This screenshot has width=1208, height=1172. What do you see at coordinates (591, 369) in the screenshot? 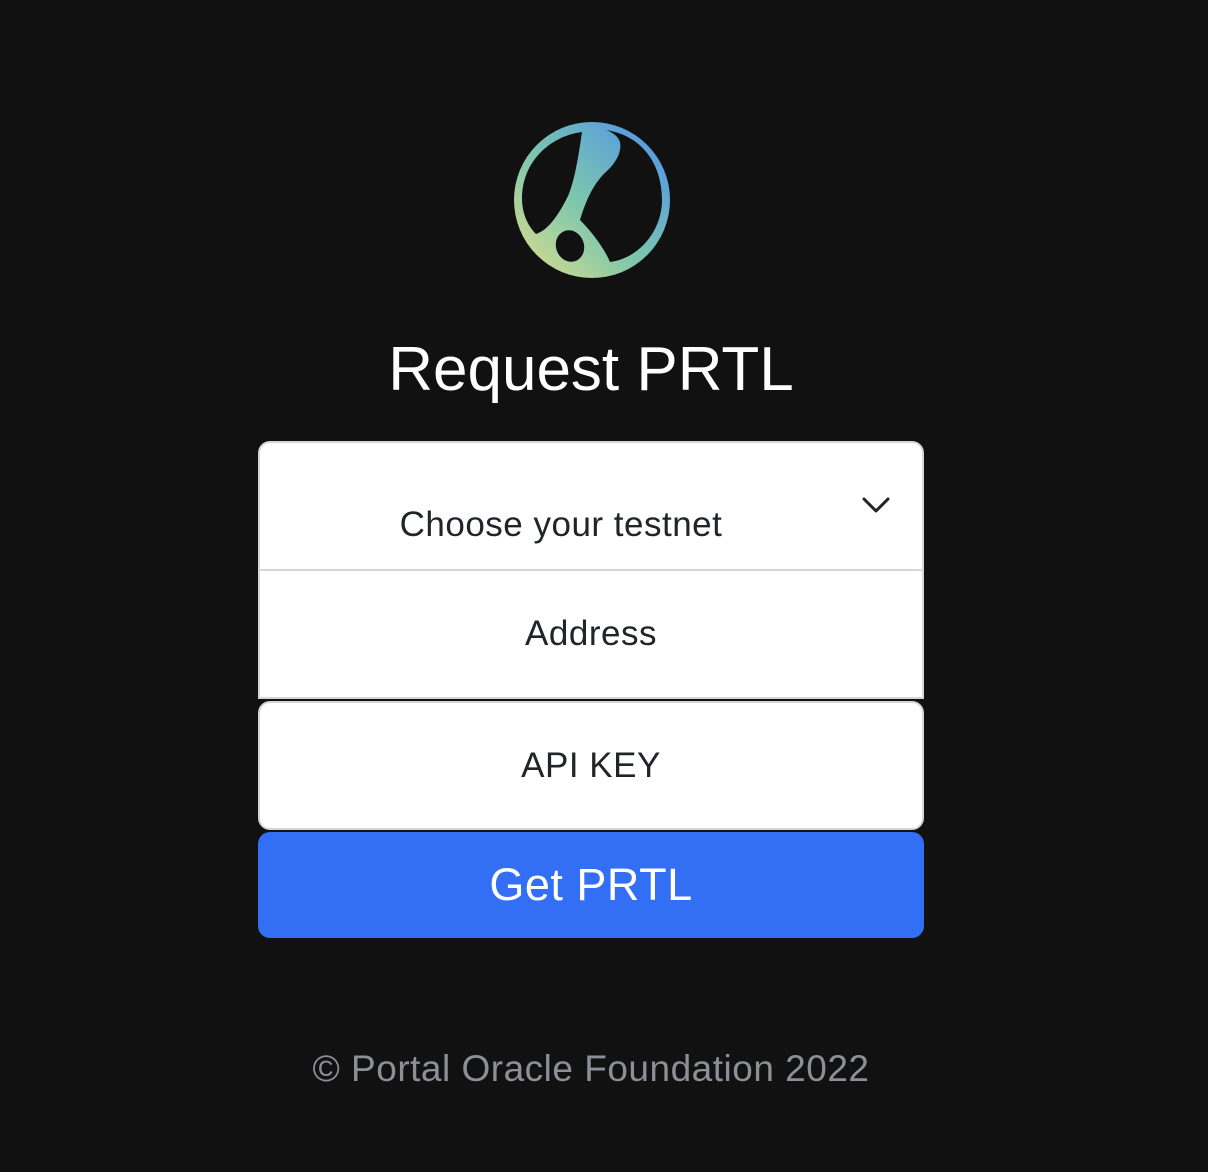
I see `page-title: Request PRTL` at bounding box center [591, 369].